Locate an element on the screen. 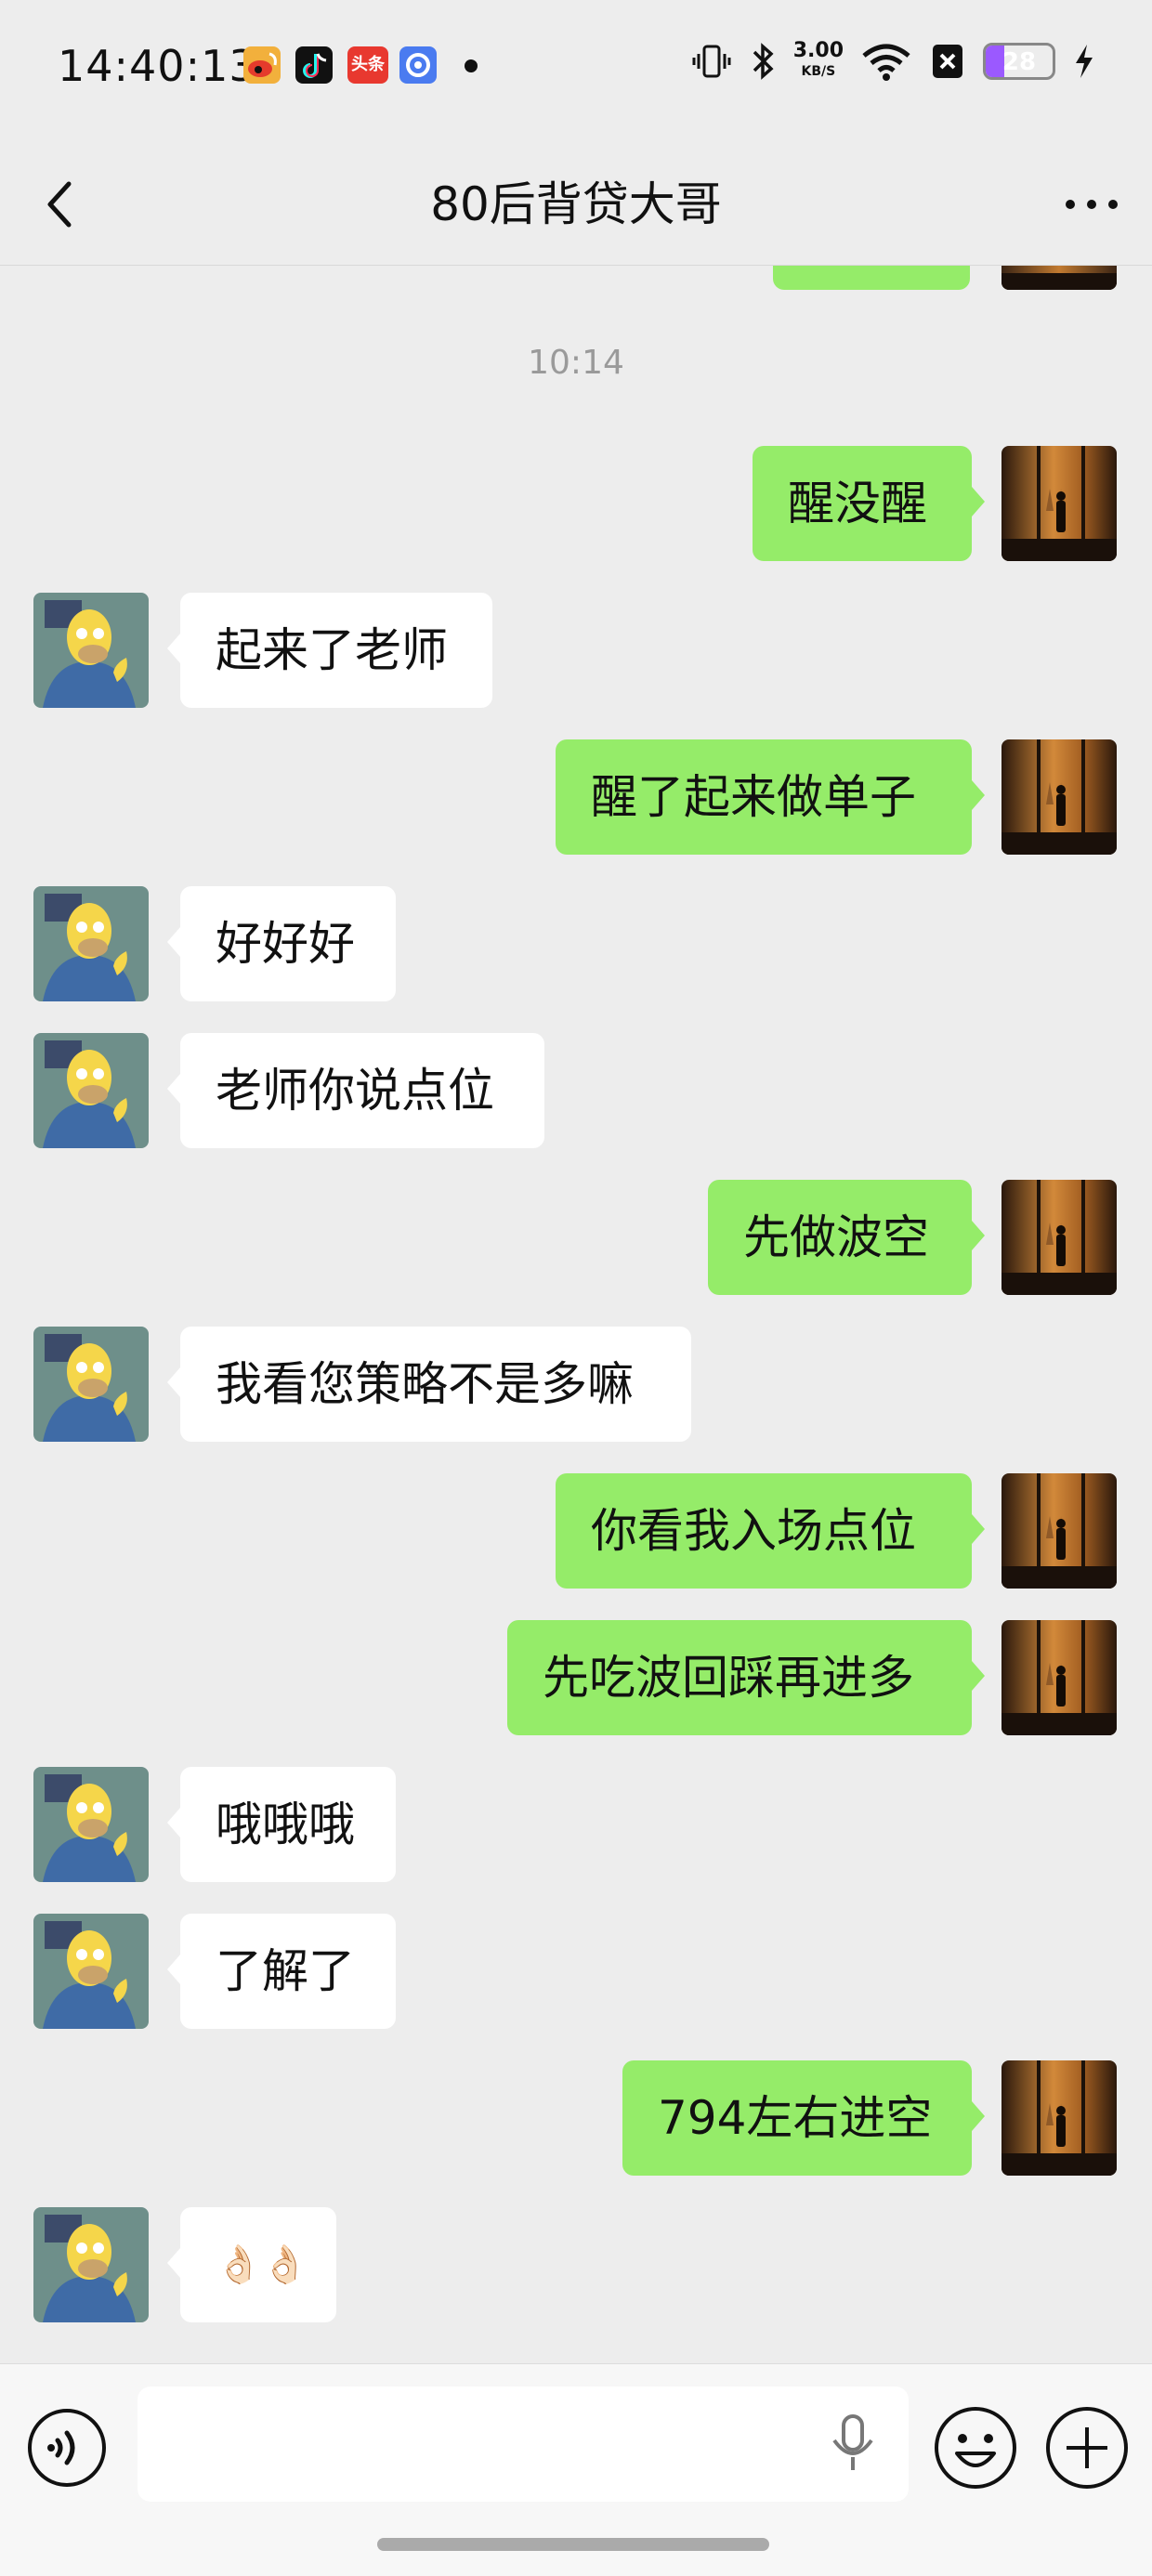  home-indicator is located at coordinates (573, 2544).